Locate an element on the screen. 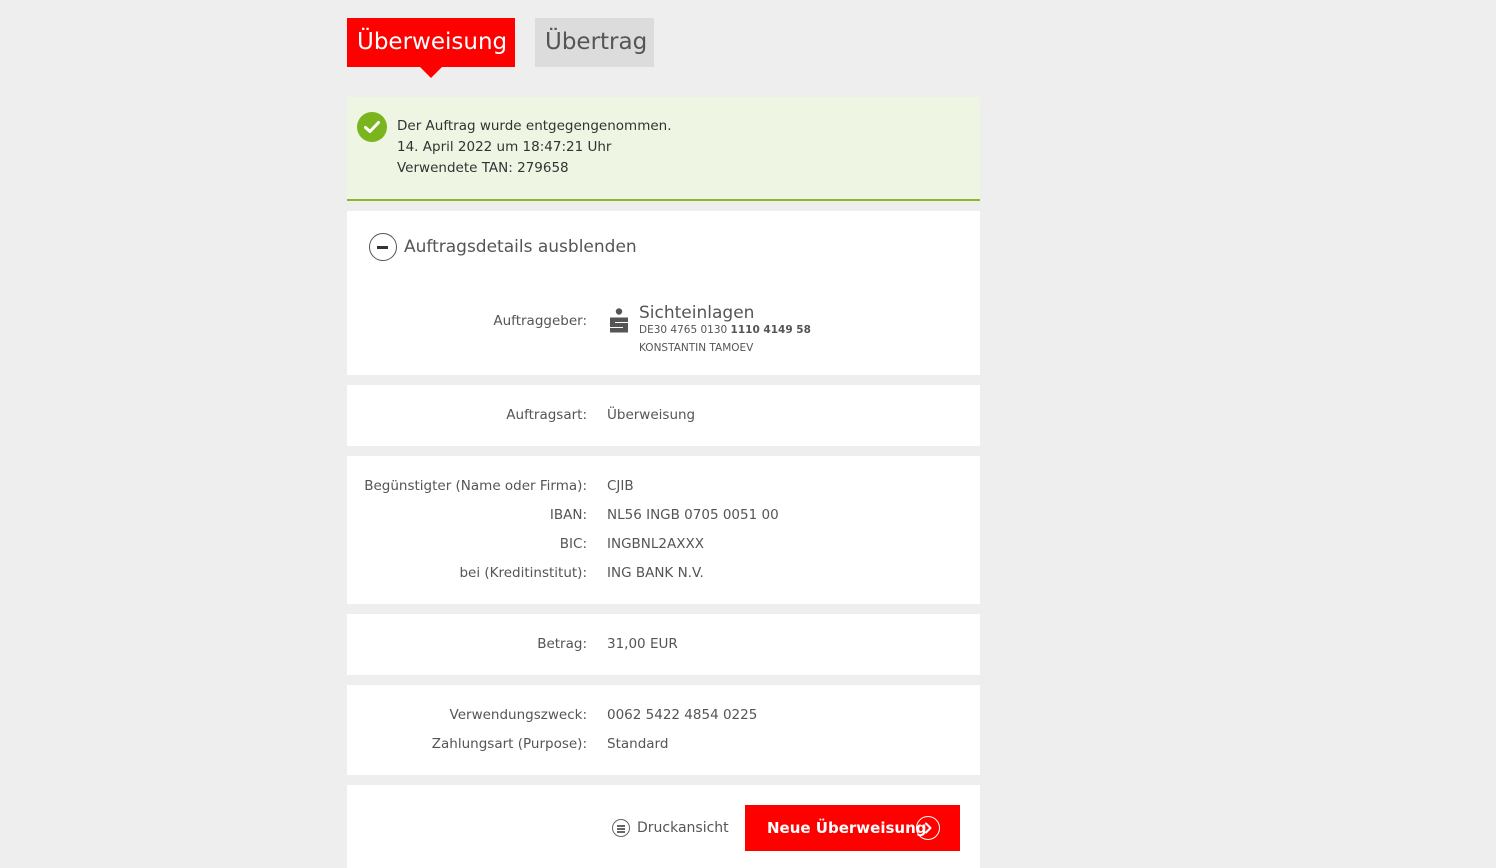 The width and height of the screenshot is (1496, 868). payment-purpose-row: Zahlungsart (Purpose): Standard is located at coordinates (663, 744).